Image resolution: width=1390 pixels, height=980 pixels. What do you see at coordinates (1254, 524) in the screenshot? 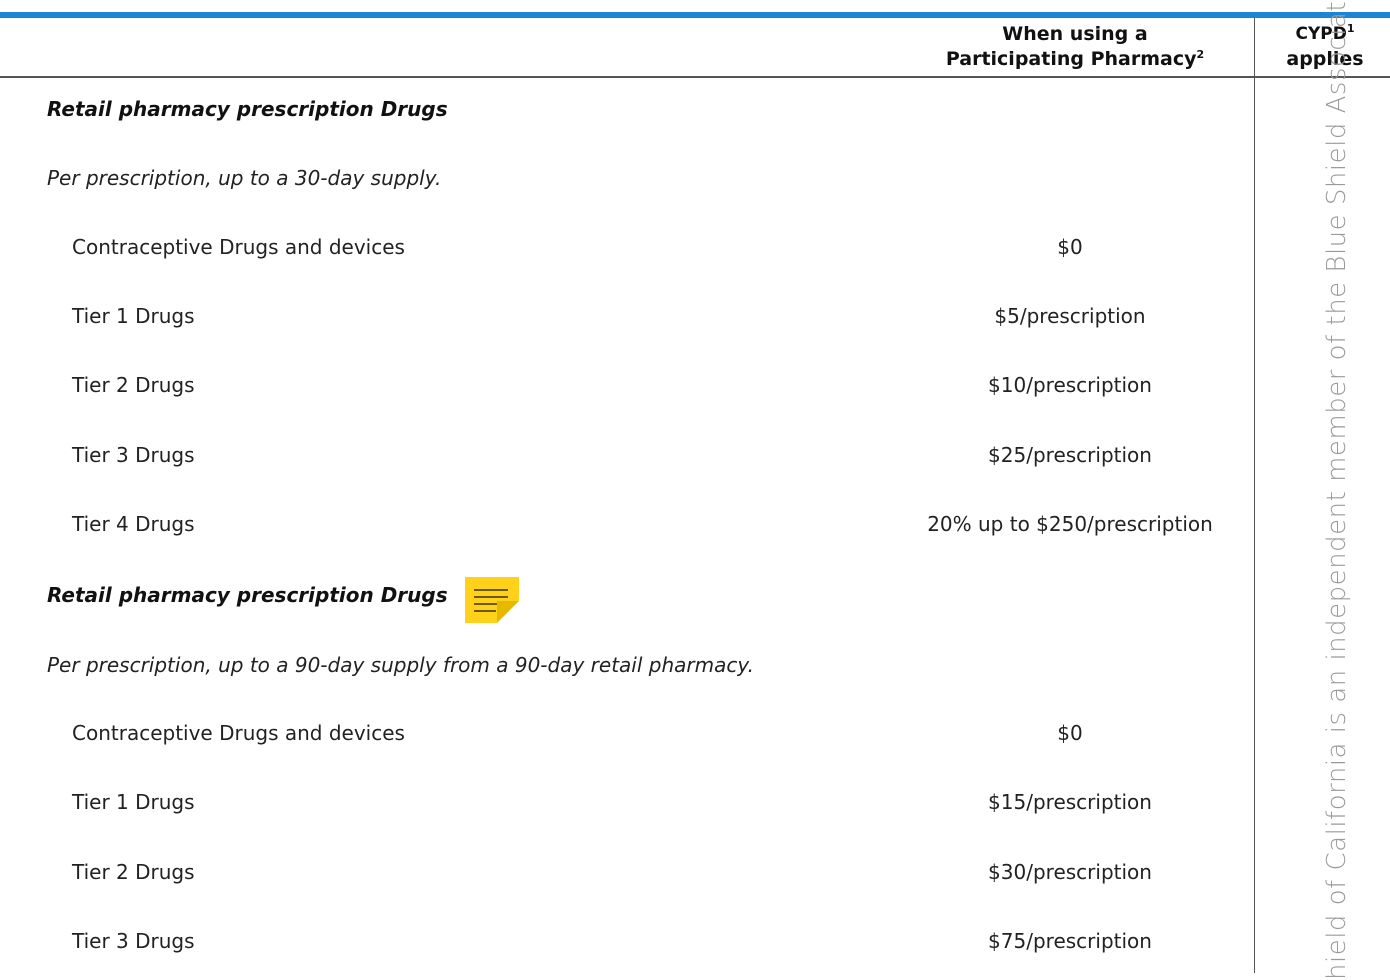
I see `body-column-divider` at bounding box center [1254, 524].